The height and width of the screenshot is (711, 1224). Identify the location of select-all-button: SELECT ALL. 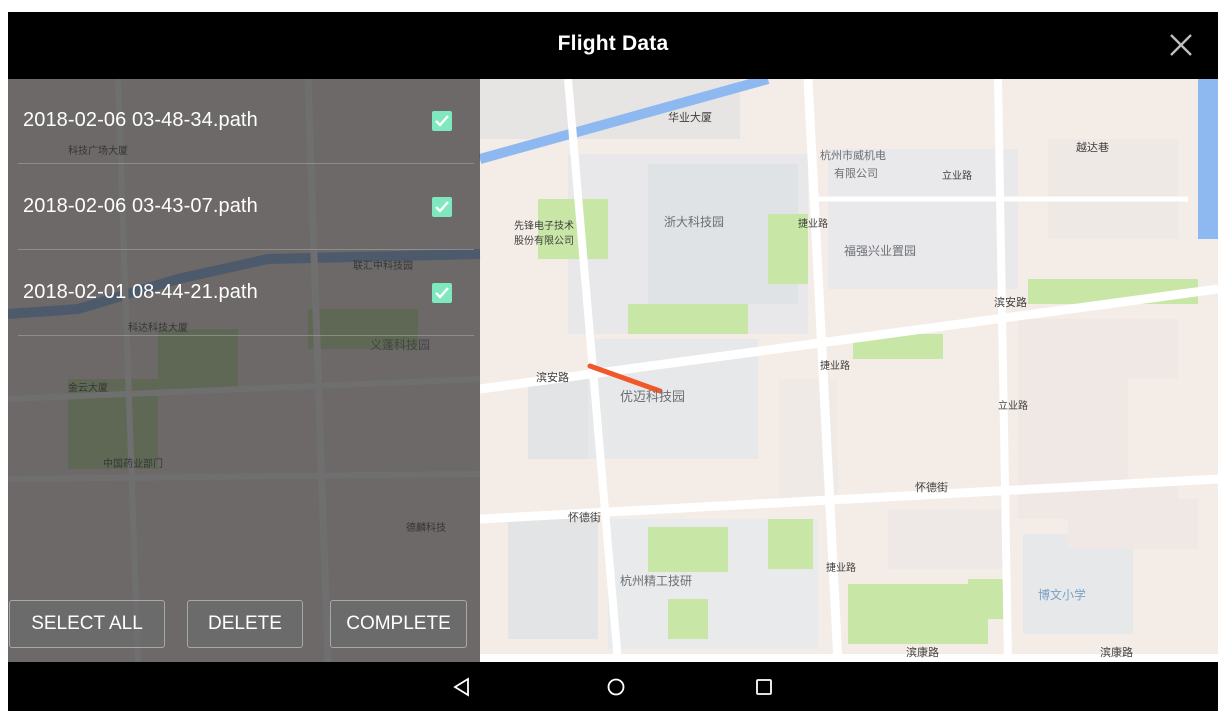
(87, 624).